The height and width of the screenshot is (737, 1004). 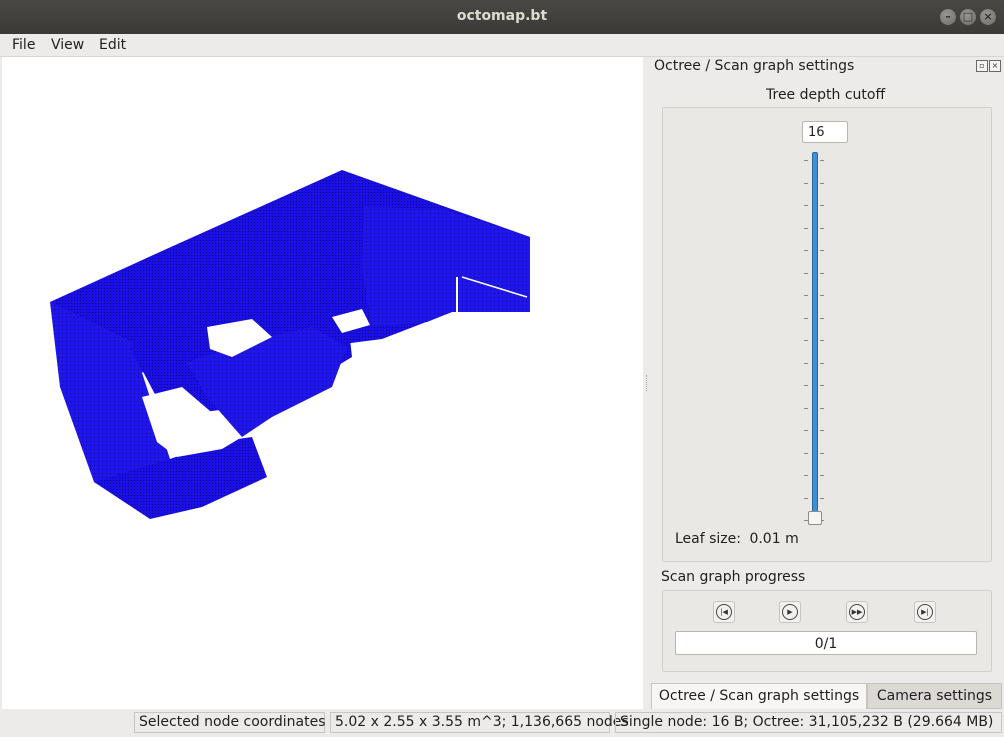 What do you see at coordinates (112, 45) in the screenshot?
I see `menu-edit: Edit` at bounding box center [112, 45].